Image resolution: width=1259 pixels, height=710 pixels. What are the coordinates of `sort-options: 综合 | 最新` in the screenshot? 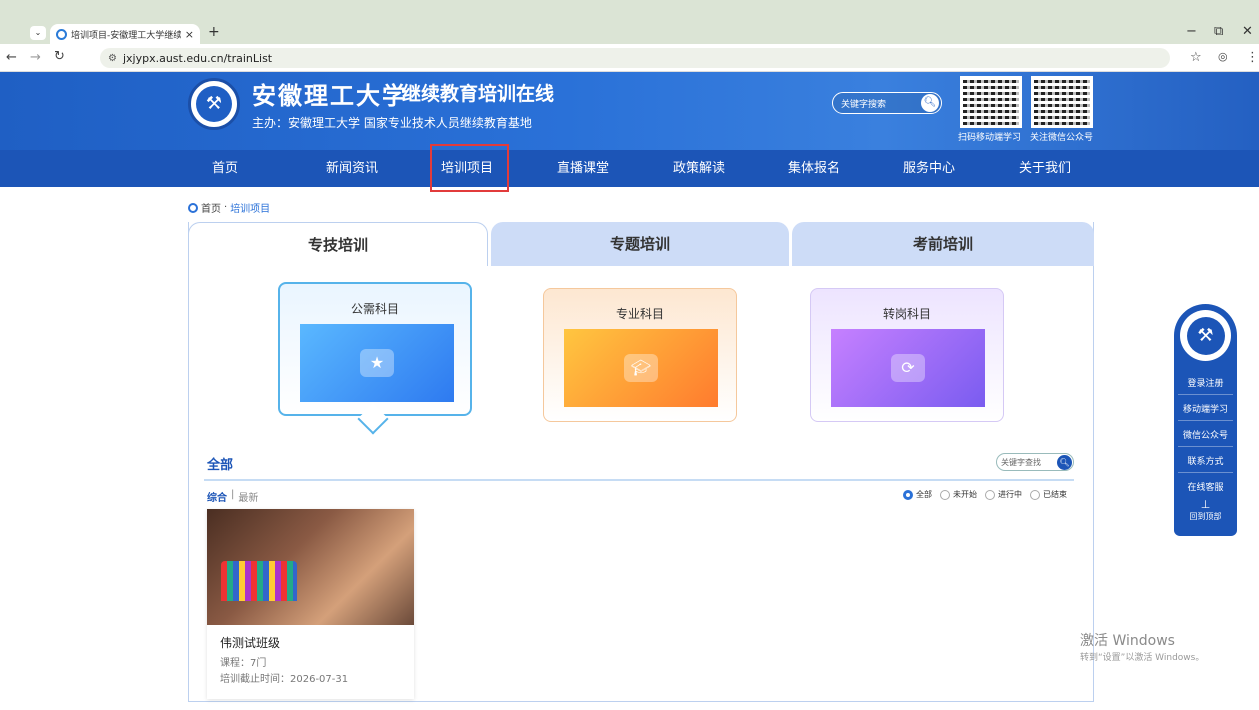 It's located at (232, 496).